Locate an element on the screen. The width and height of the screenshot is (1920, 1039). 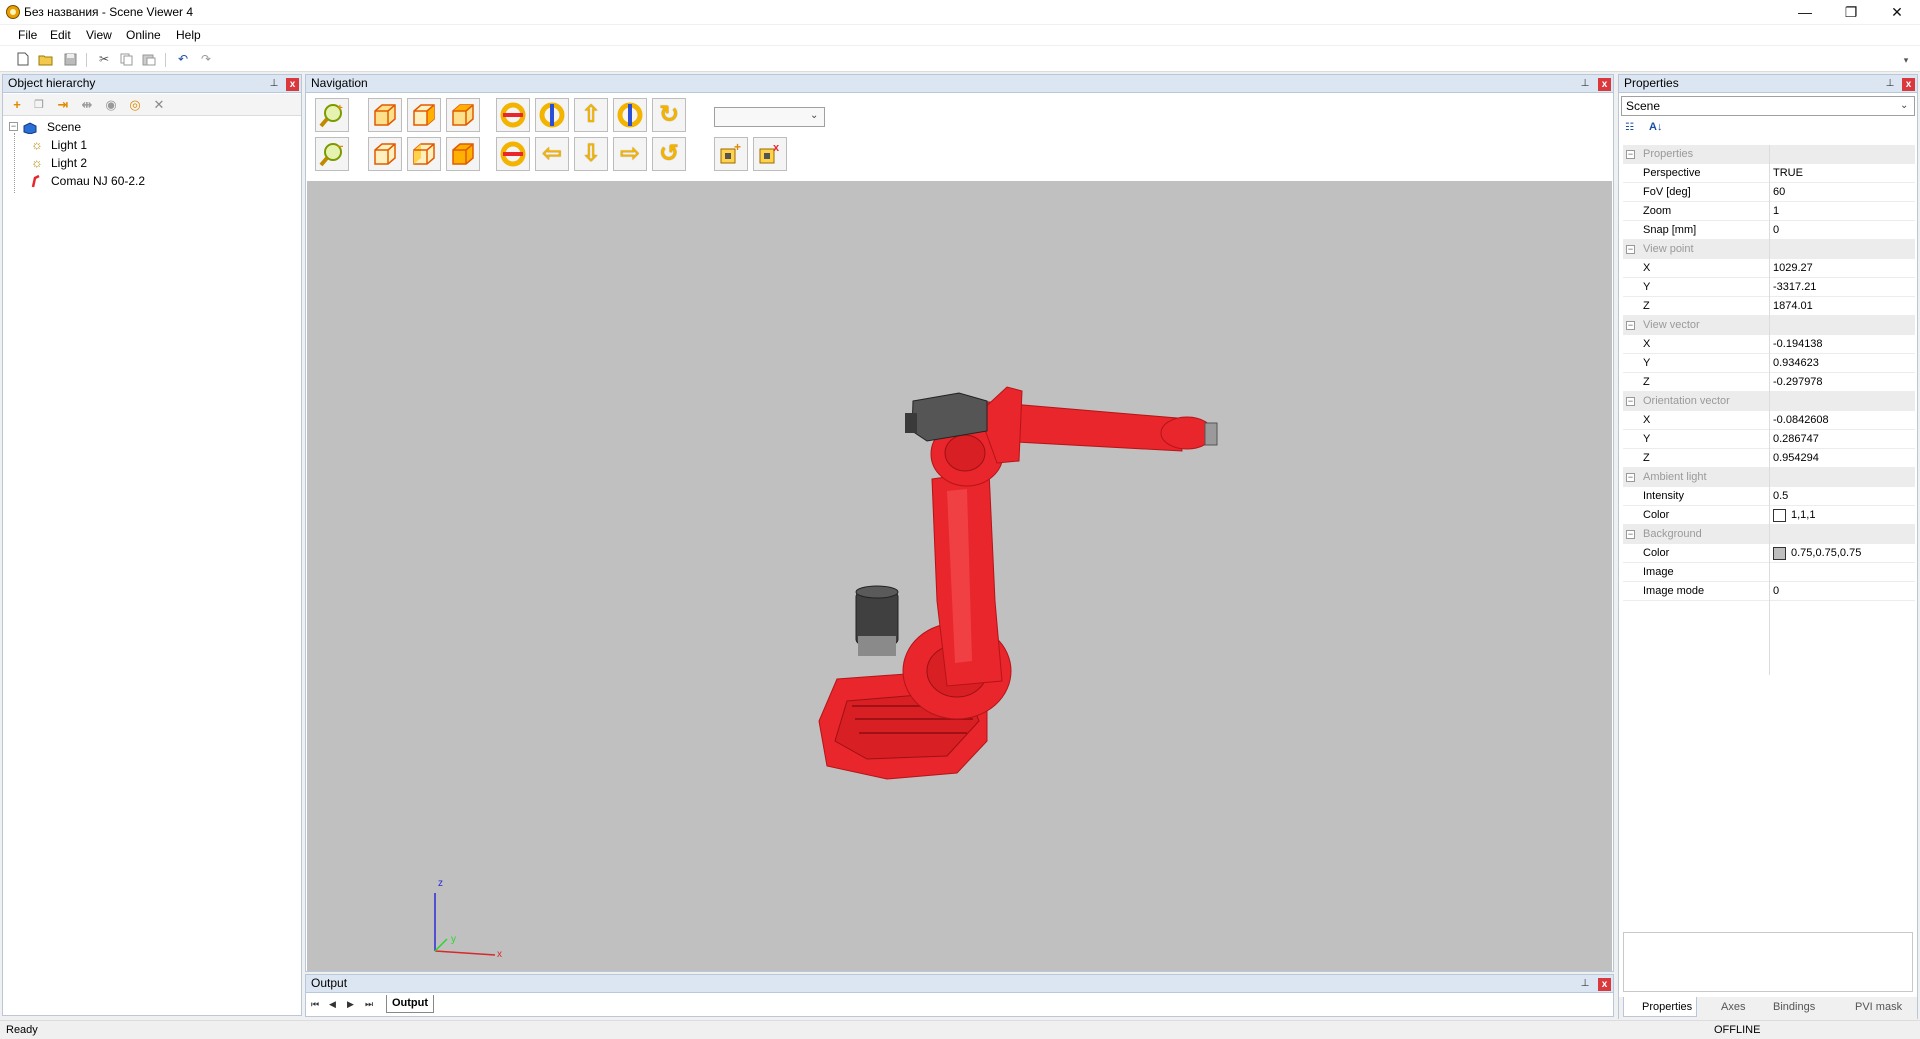
property-value: 0.286747 is located at coordinates (1796, 439).